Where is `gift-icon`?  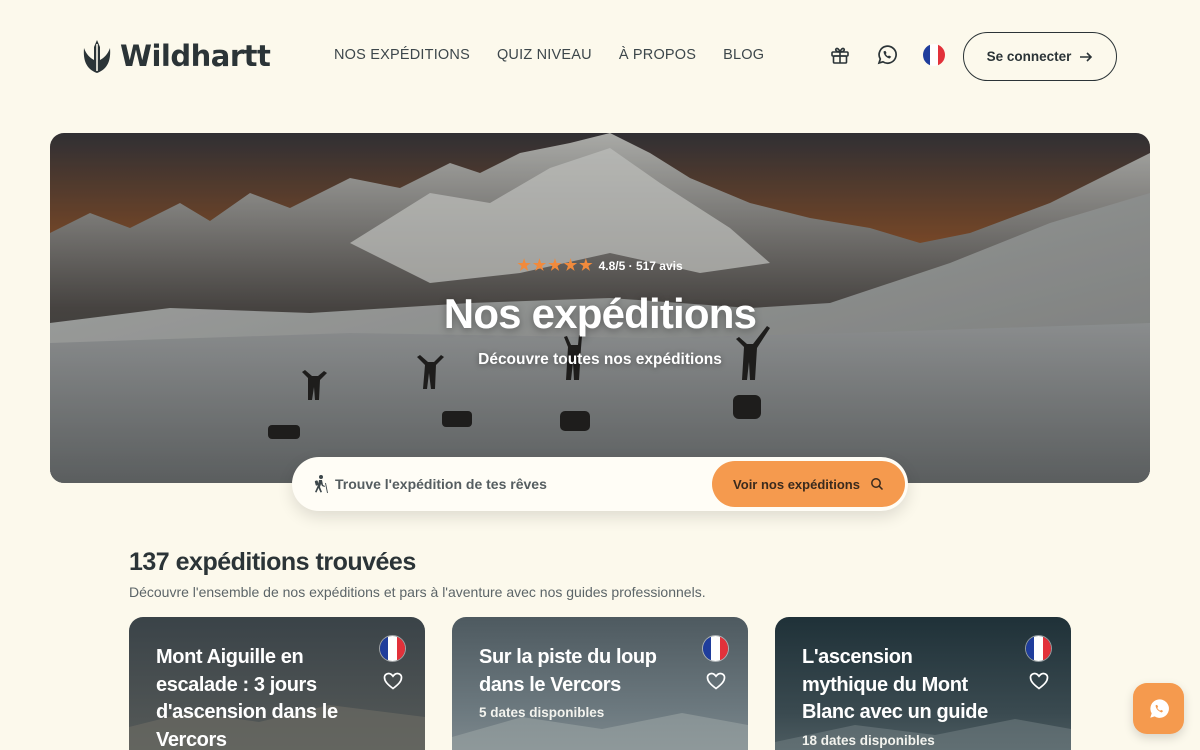 gift-icon is located at coordinates (840, 55).